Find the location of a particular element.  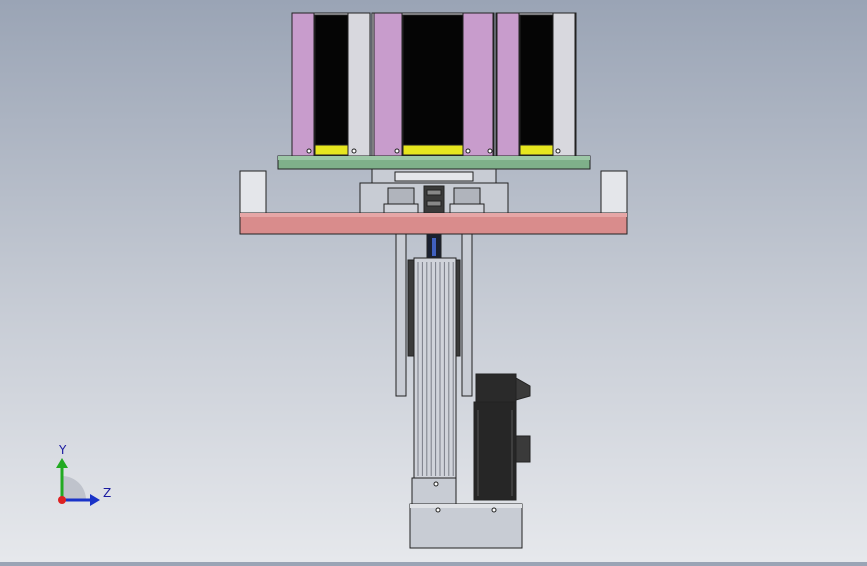

top-cartridge-assembly is located at coordinates (434, 84).